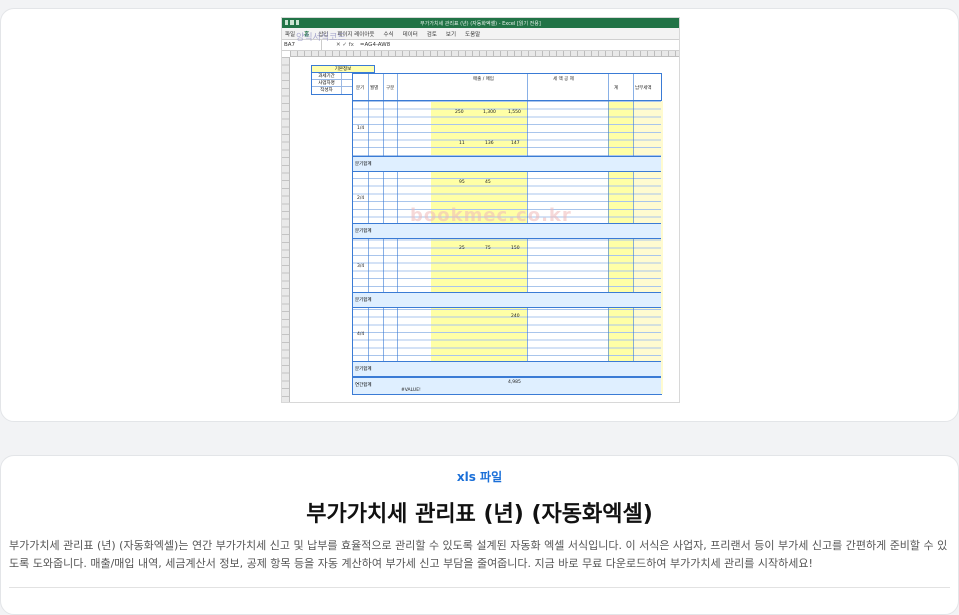 The width and height of the screenshot is (959, 615). What do you see at coordinates (343, 69) in the screenshot?
I see `info-box-header: 기본정보` at bounding box center [343, 69].